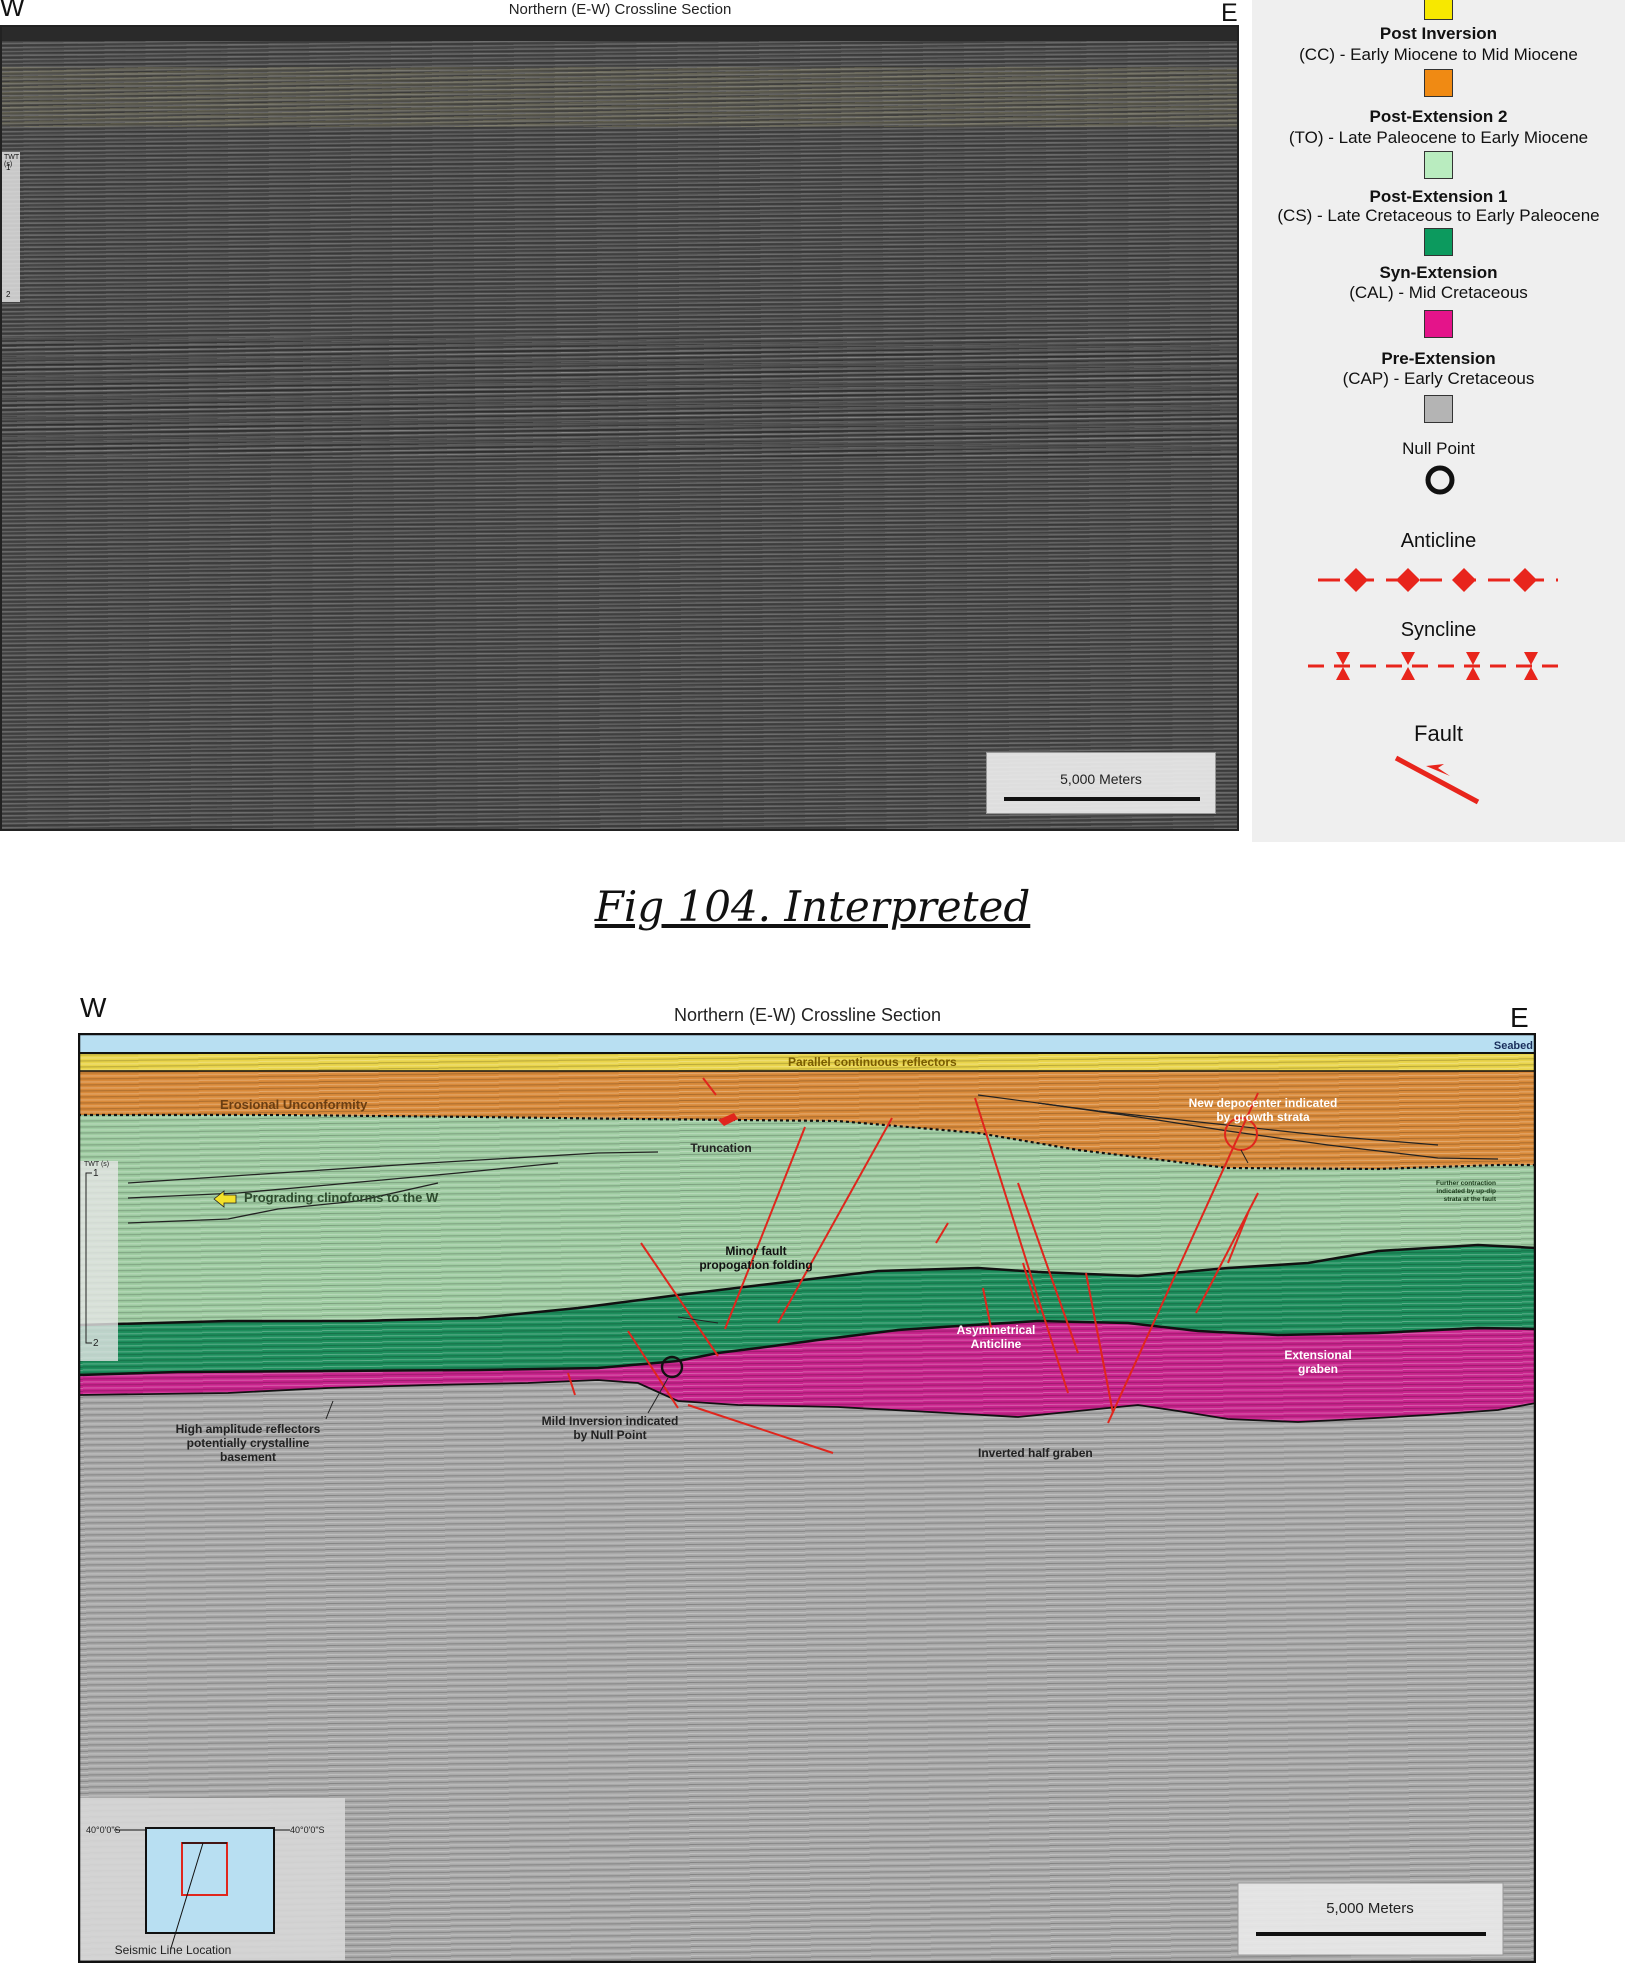 The height and width of the screenshot is (1977, 1625). What do you see at coordinates (1438, 242) in the screenshot?
I see `swatch-syn-extension` at bounding box center [1438, 242].